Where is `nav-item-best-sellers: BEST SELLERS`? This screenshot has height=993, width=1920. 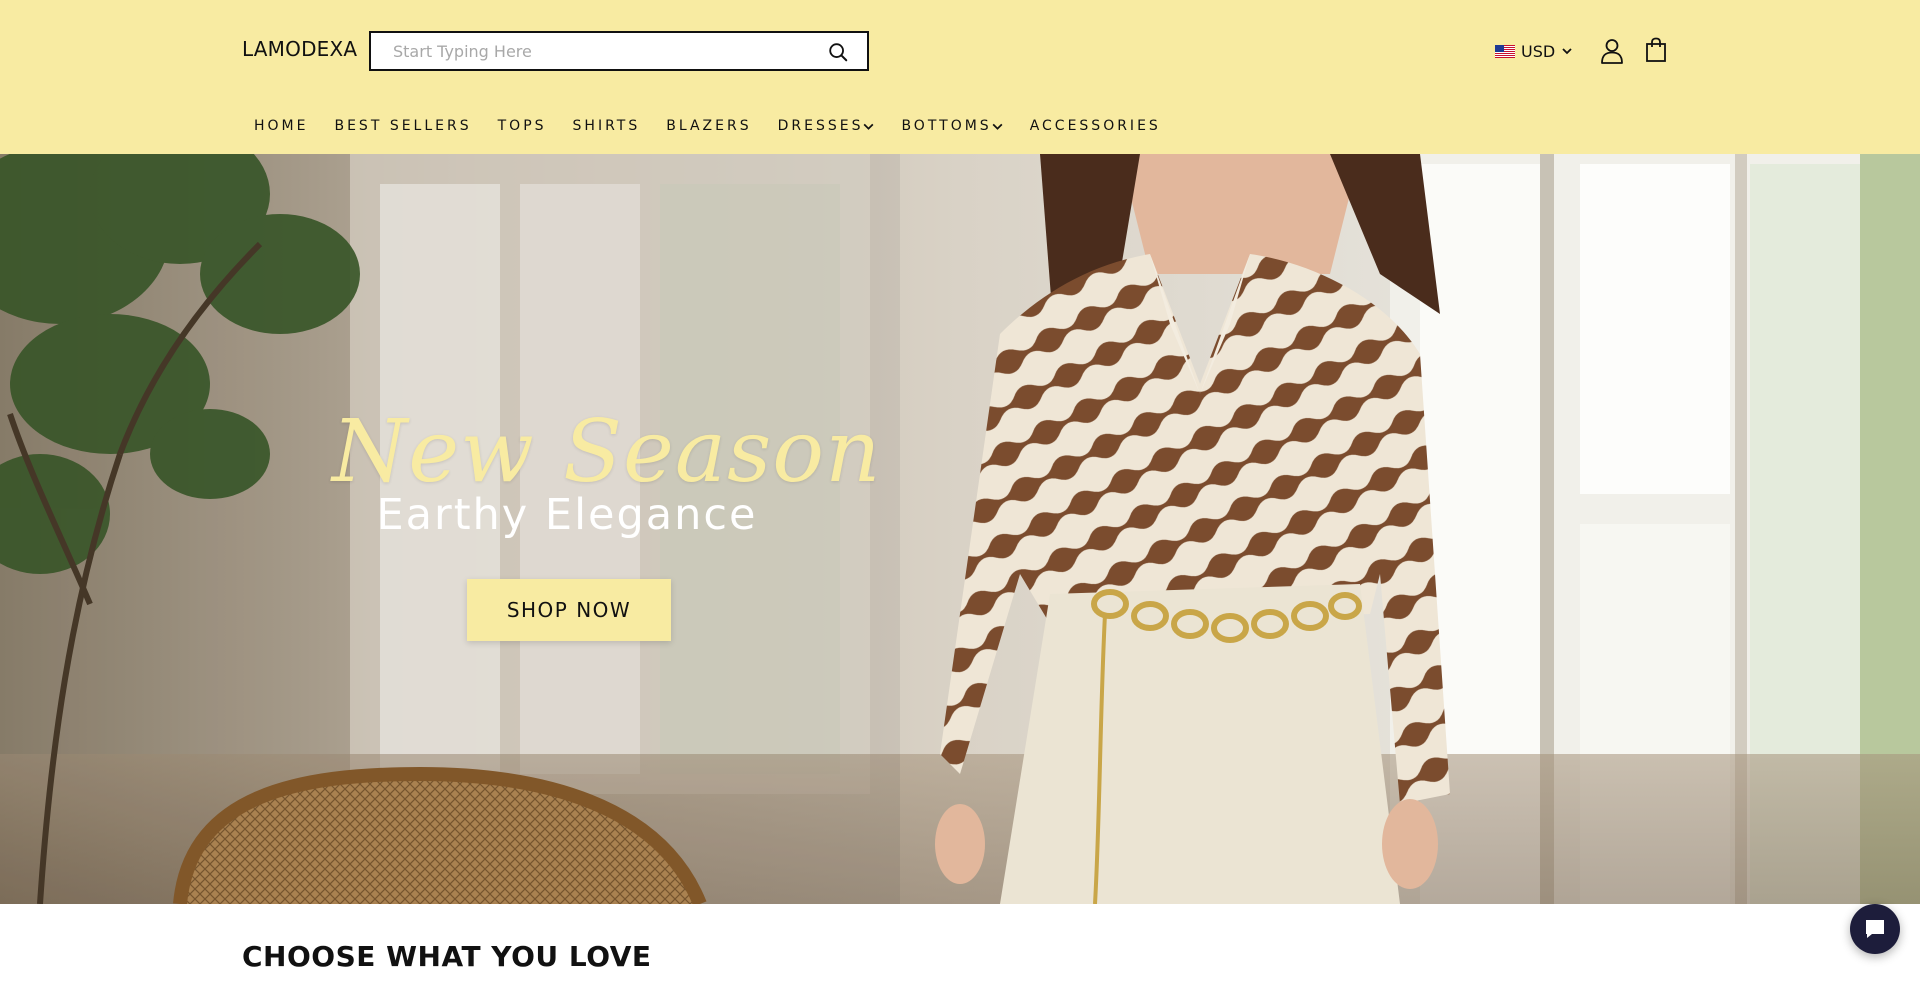
nav-item-best-sellers: BEST SELLERS is located at coordinates (402, 126).